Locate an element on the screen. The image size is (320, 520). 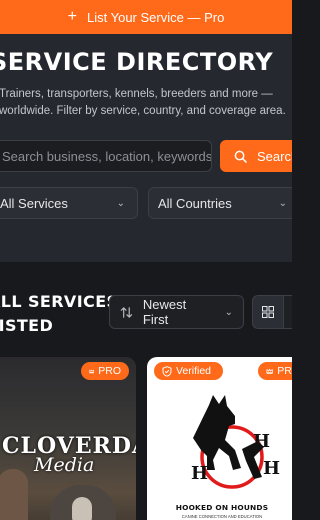
card-cover-subtitle: Media is located at coordinates (64, 465).